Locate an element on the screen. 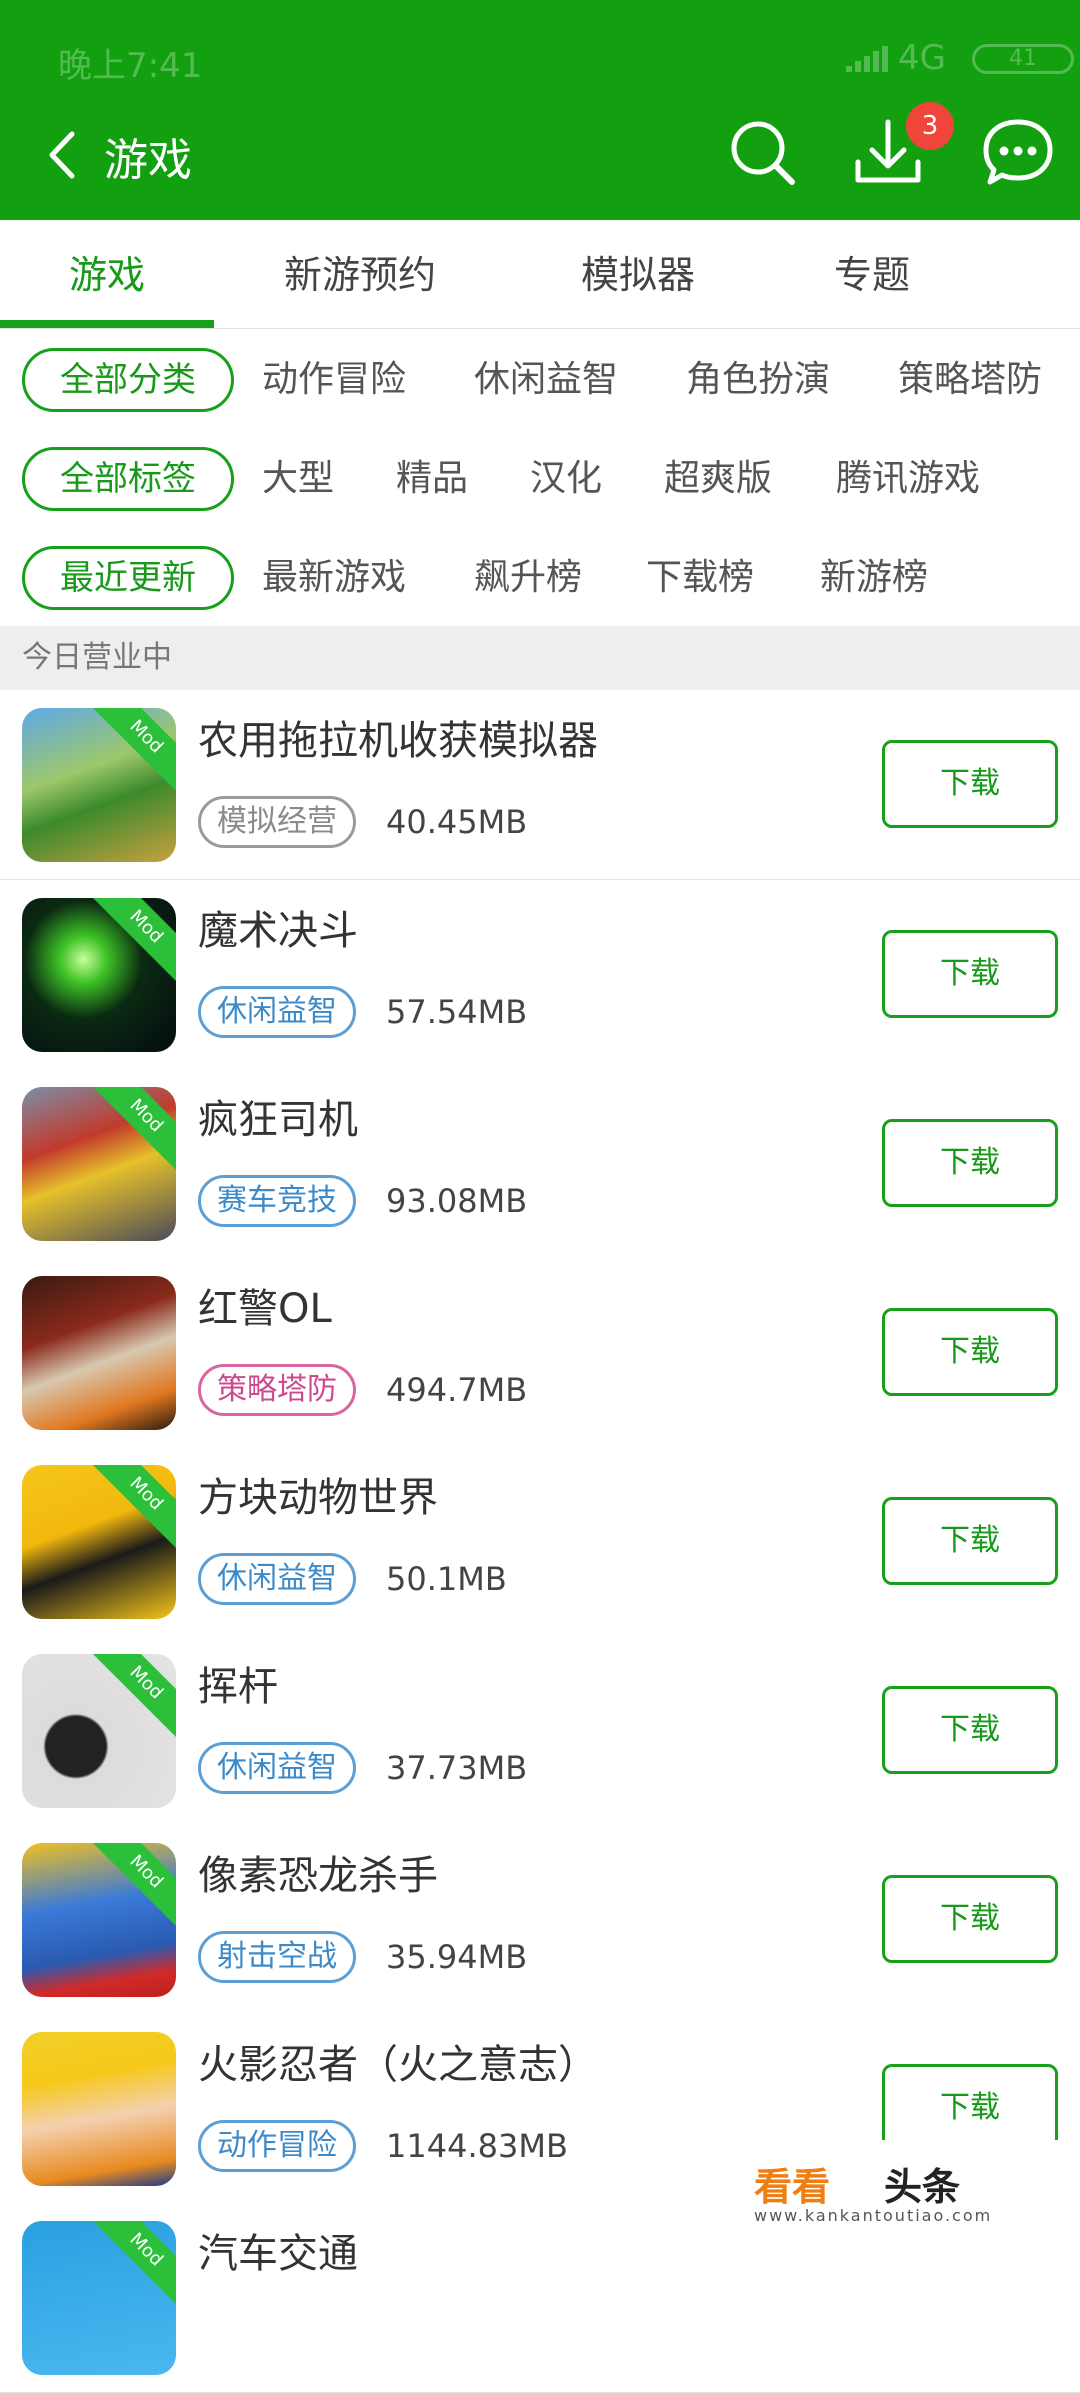  filter-sort-option: 最新游戏 is located at coordinates (334, 578).